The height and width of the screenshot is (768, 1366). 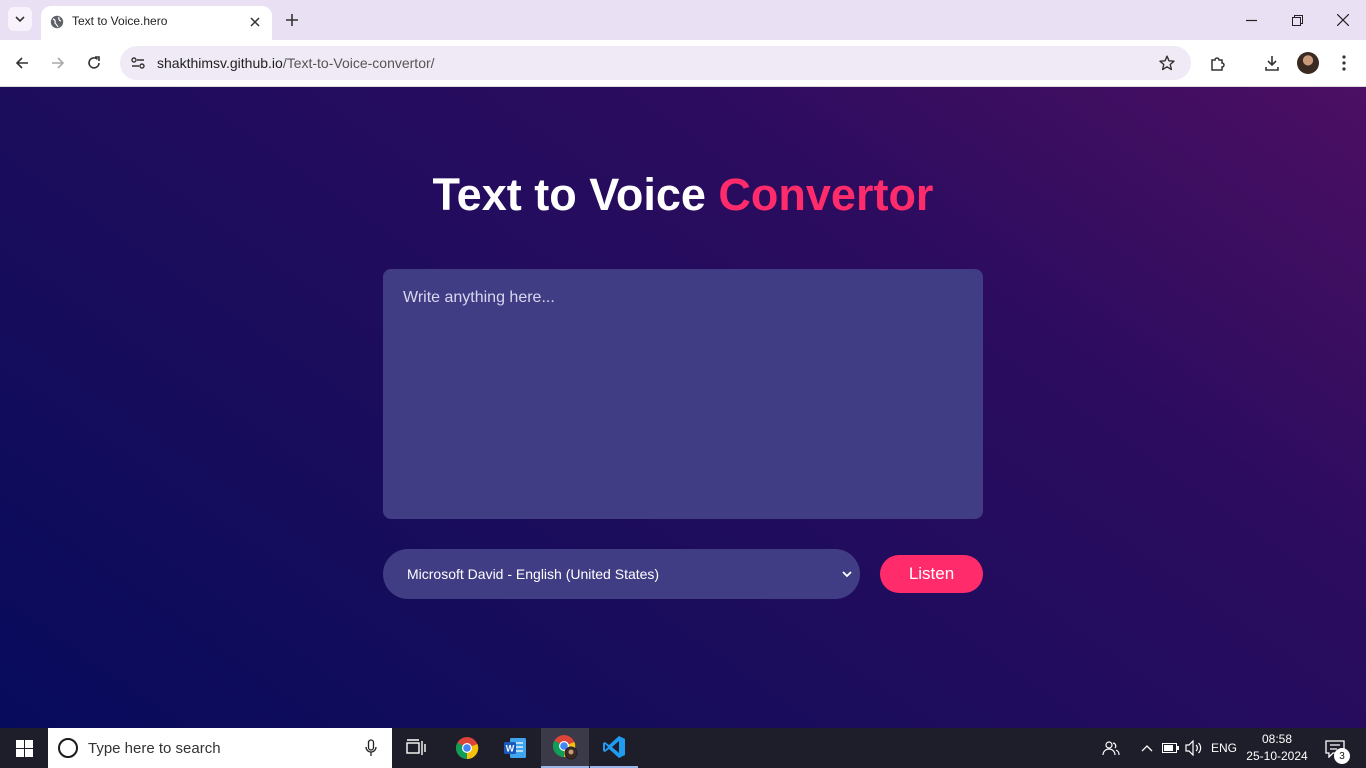 I want to click on site-info-icon, so click(x=138, y=63).